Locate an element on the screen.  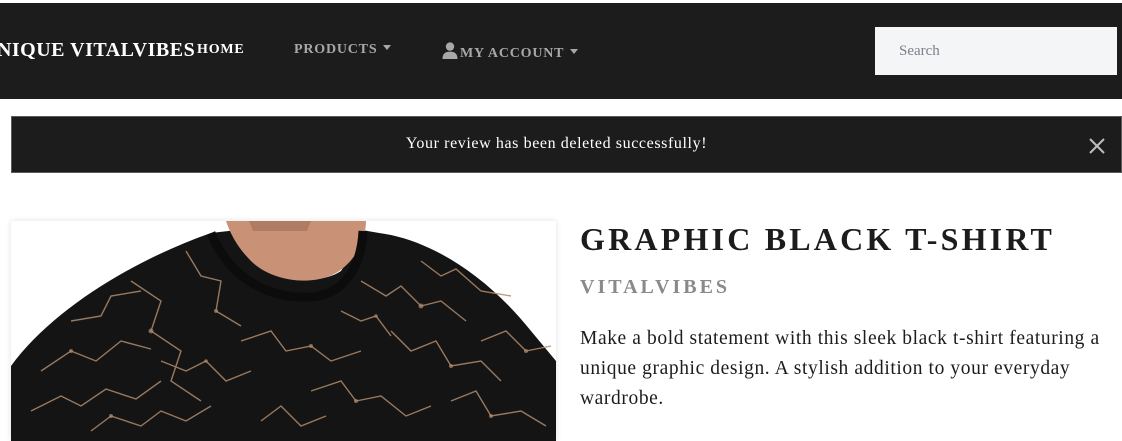
nav-home-label: HOME is located at coordinates (221, 49).